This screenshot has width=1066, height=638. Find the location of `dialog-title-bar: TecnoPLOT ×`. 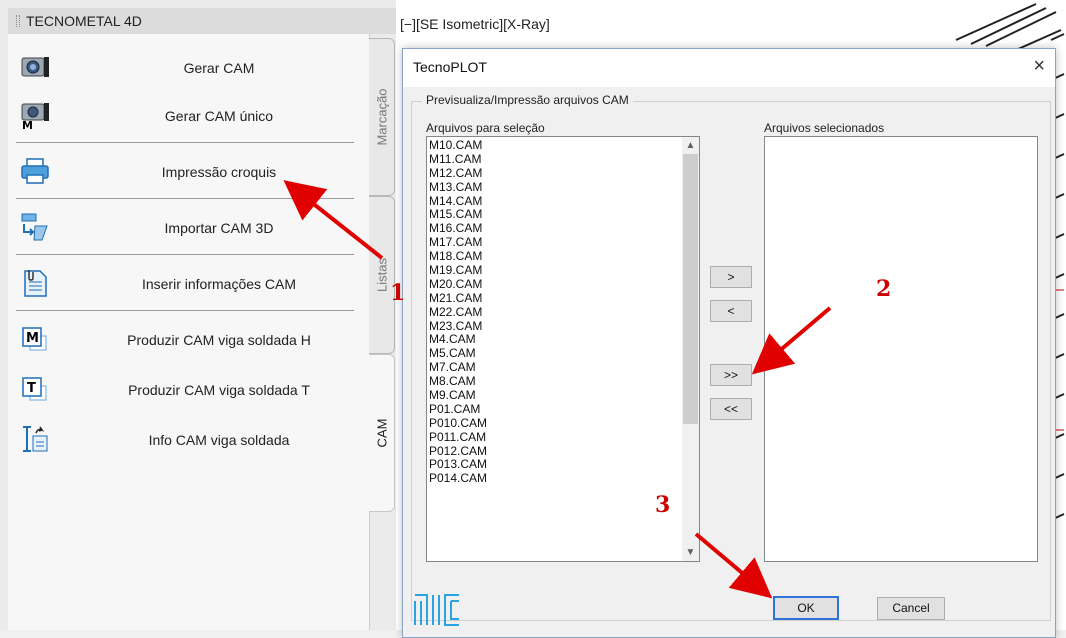

dialog-title-bar: TecnoPLOT × is located at coordinates (729, 68).